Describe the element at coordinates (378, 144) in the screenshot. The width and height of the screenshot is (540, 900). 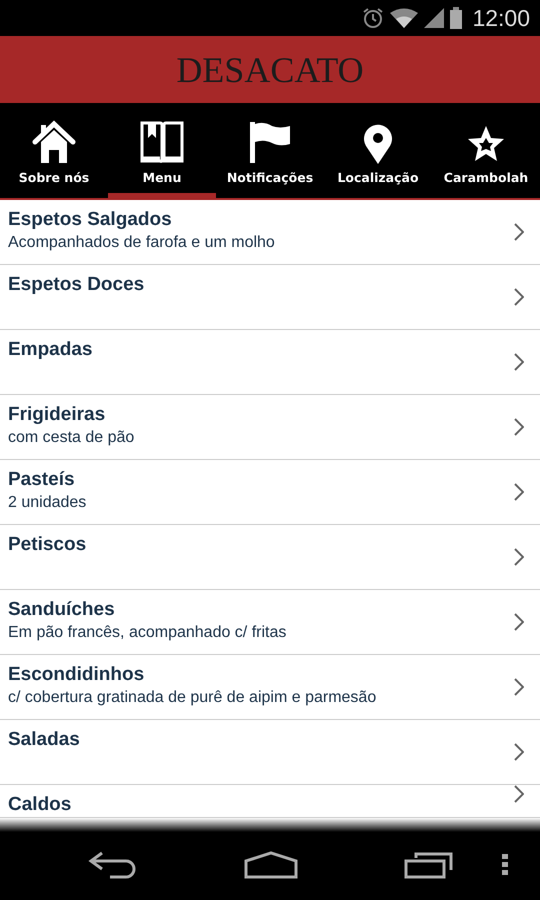
I see `location-pin-icon` at that location.